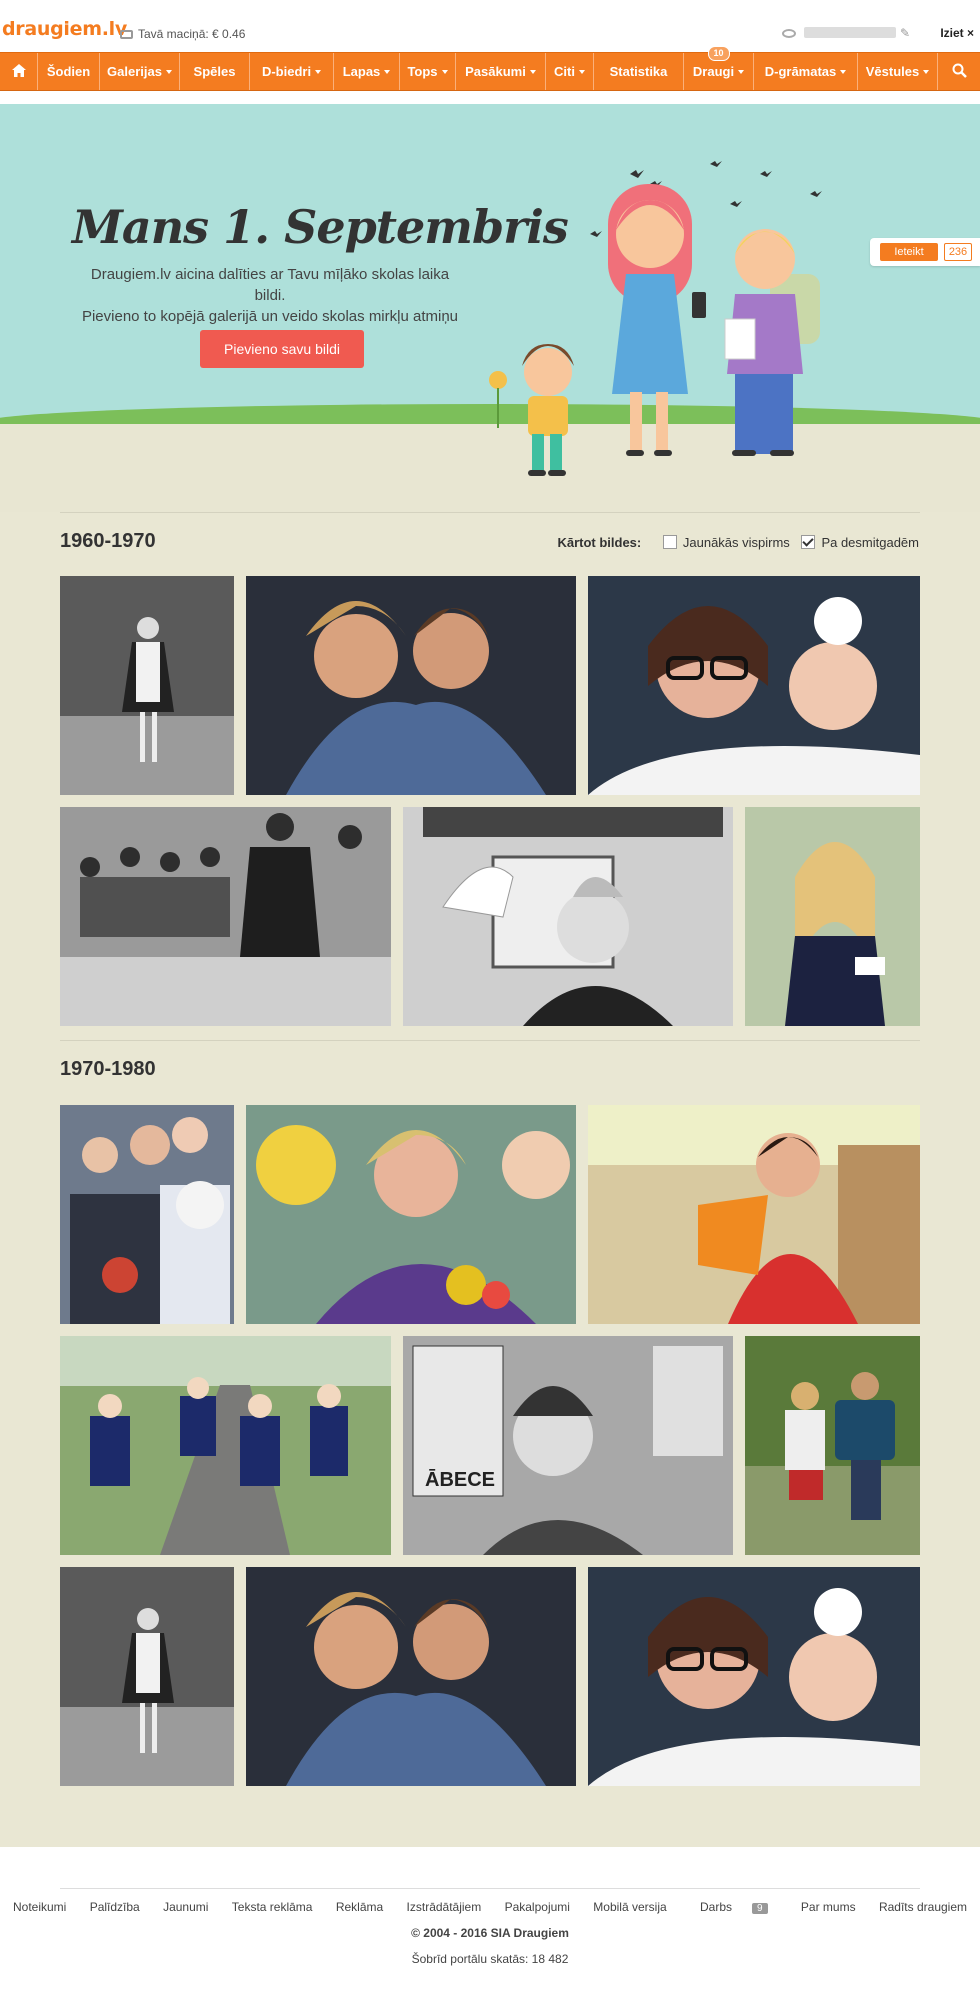  I want to click on footer-link-par-mums: Par mums, so click(828, 1907).